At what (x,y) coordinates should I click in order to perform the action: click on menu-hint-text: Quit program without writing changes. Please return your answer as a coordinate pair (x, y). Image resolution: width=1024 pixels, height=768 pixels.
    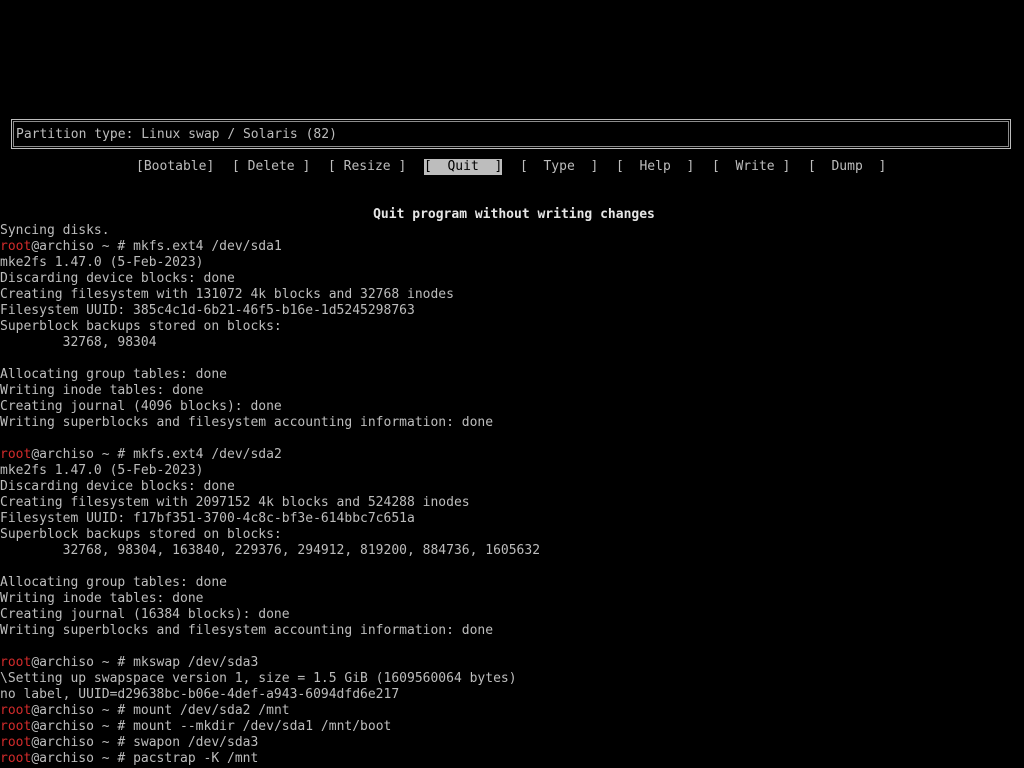
    Looking at the image, I should click on (514, 214).